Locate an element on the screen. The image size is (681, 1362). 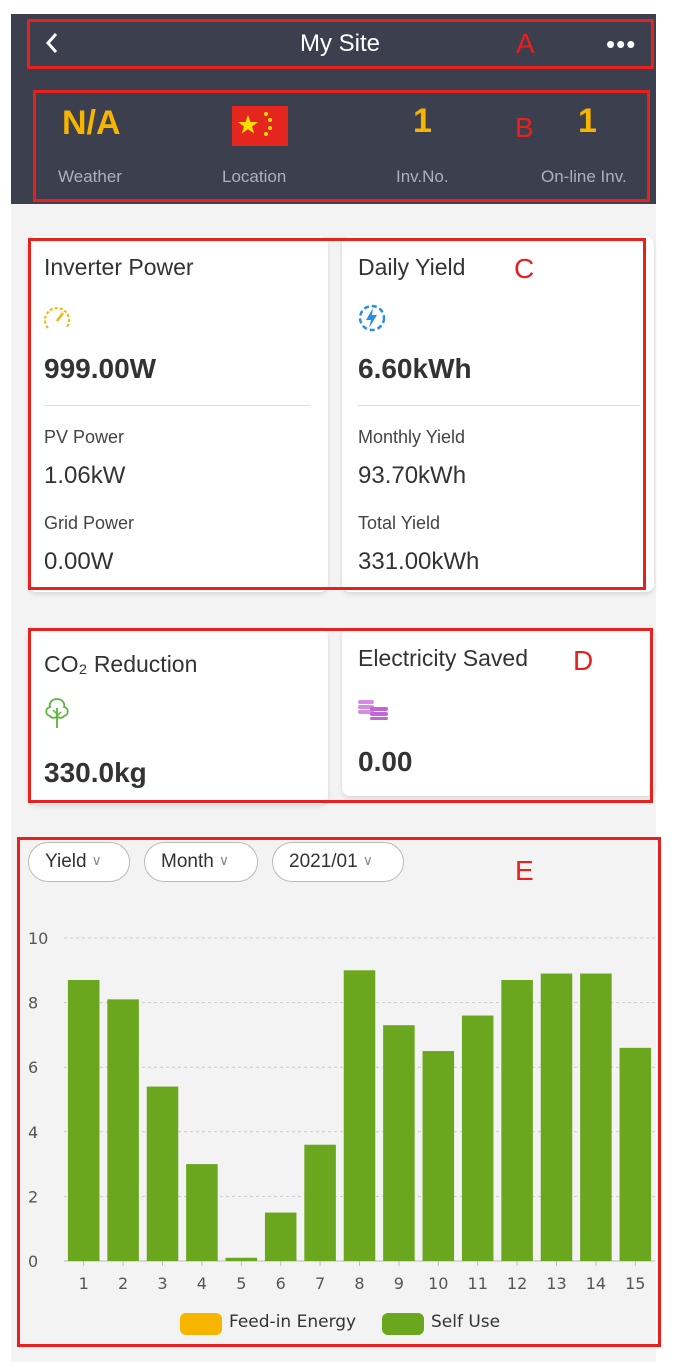
electricity-saved-value: 0.00 is located at coordinates (385, 761).